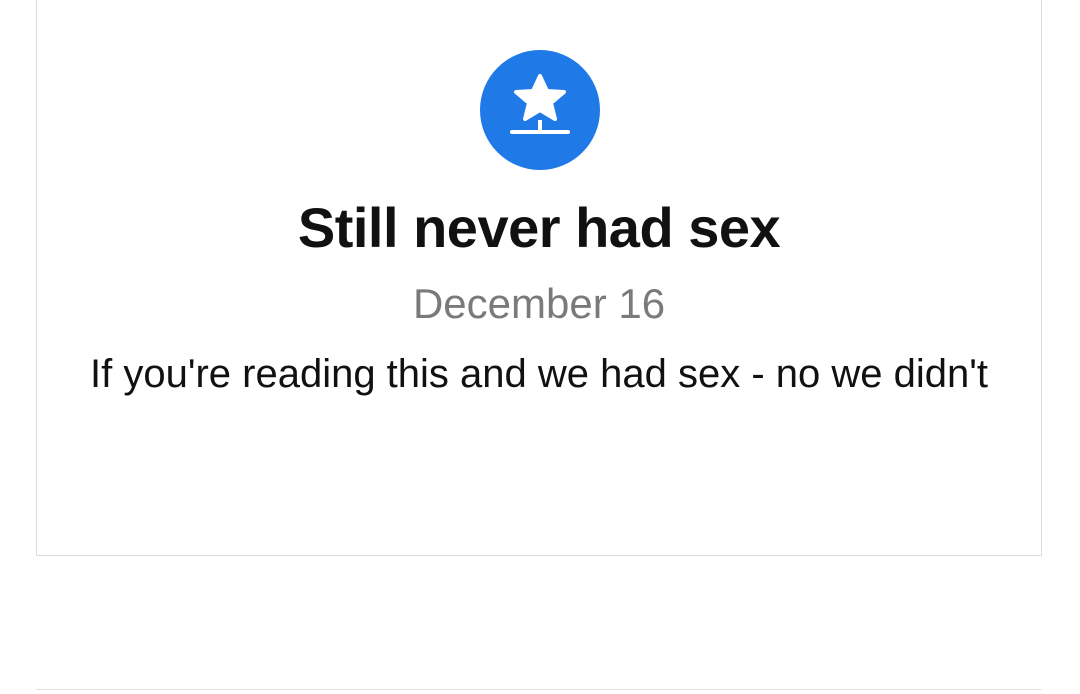 The image size is (1080, 694). I want to click on event-title: Still never had sex, so click(539, 227).